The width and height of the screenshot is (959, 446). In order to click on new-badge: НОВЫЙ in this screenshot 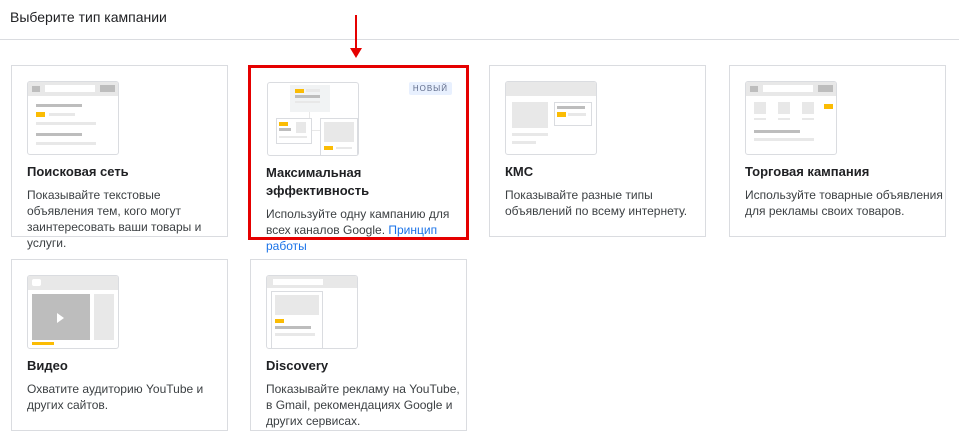, I will do `click(430, 88)`.